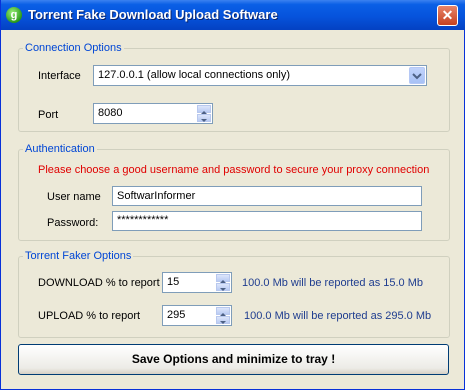 The height and width of the screenshot is (390, 465). Describe the element at coordinates (73, 223) in the screenshot. I see `password-label: Password:` at that location.